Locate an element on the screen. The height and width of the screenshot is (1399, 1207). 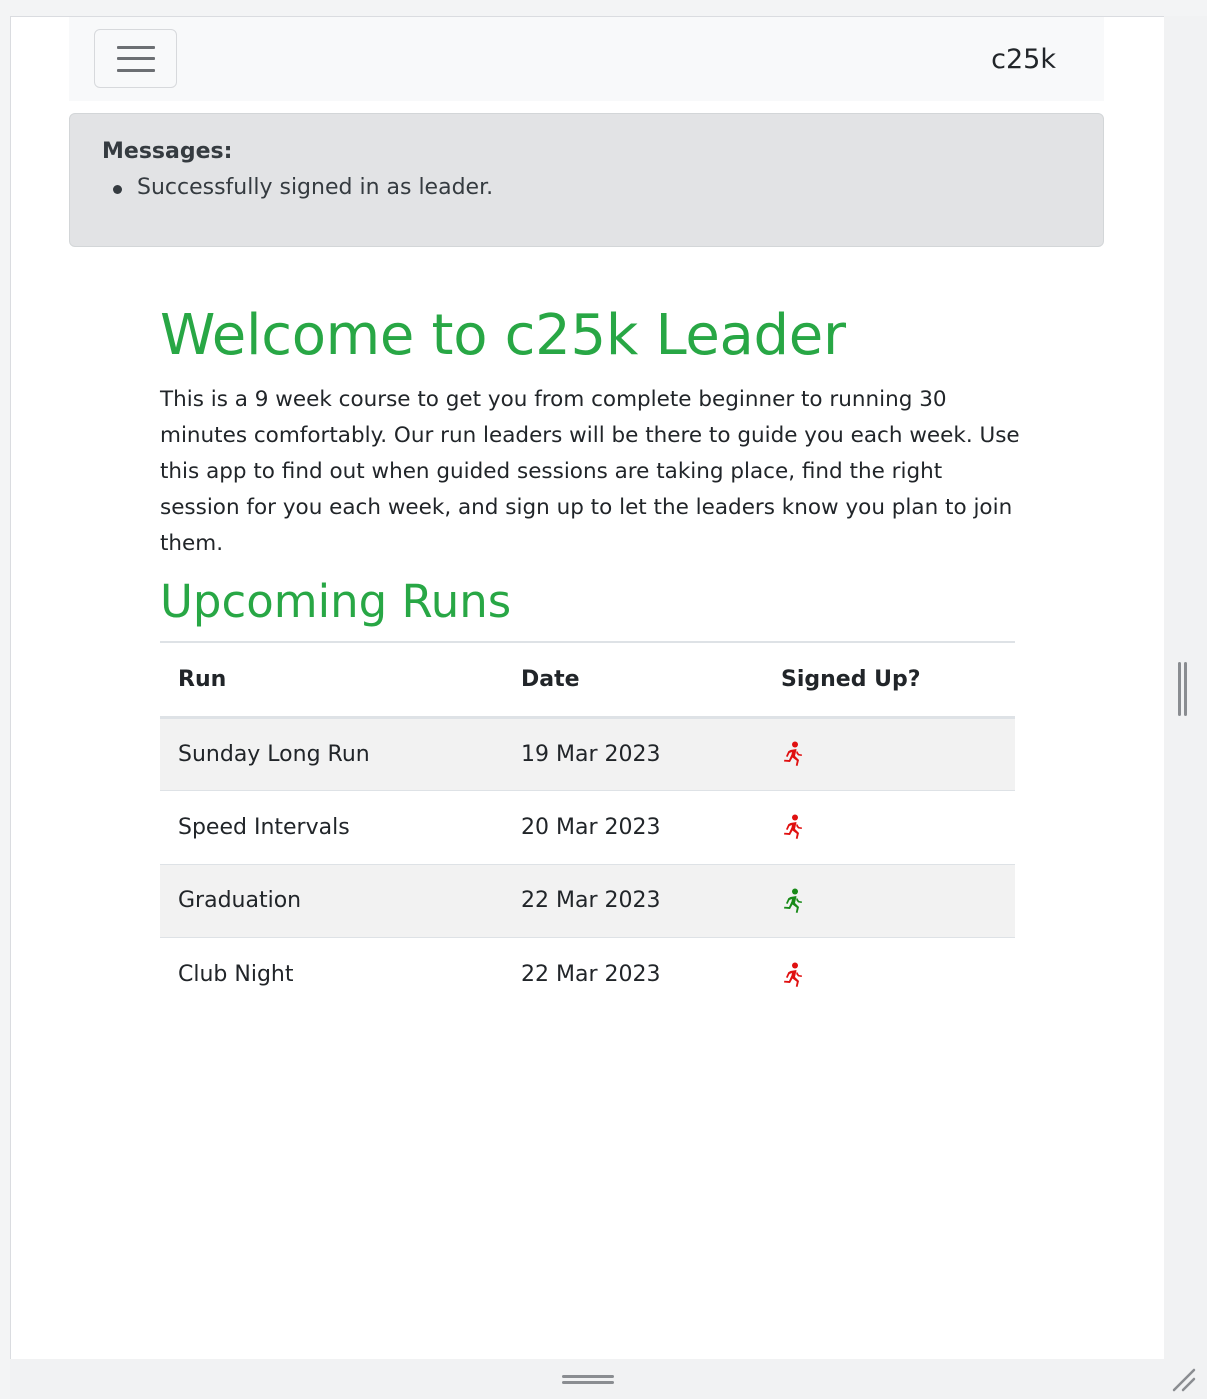
run-date: 19 Mar 2023 is located at coordinates (591, 754).